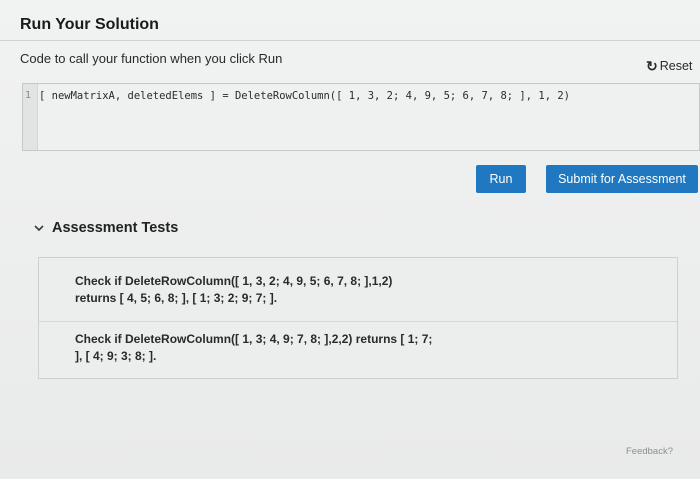  What do you see at coordinates (501, 179) in the screenshot?
I see `run-button: Run` at bounding box center [501, 179].